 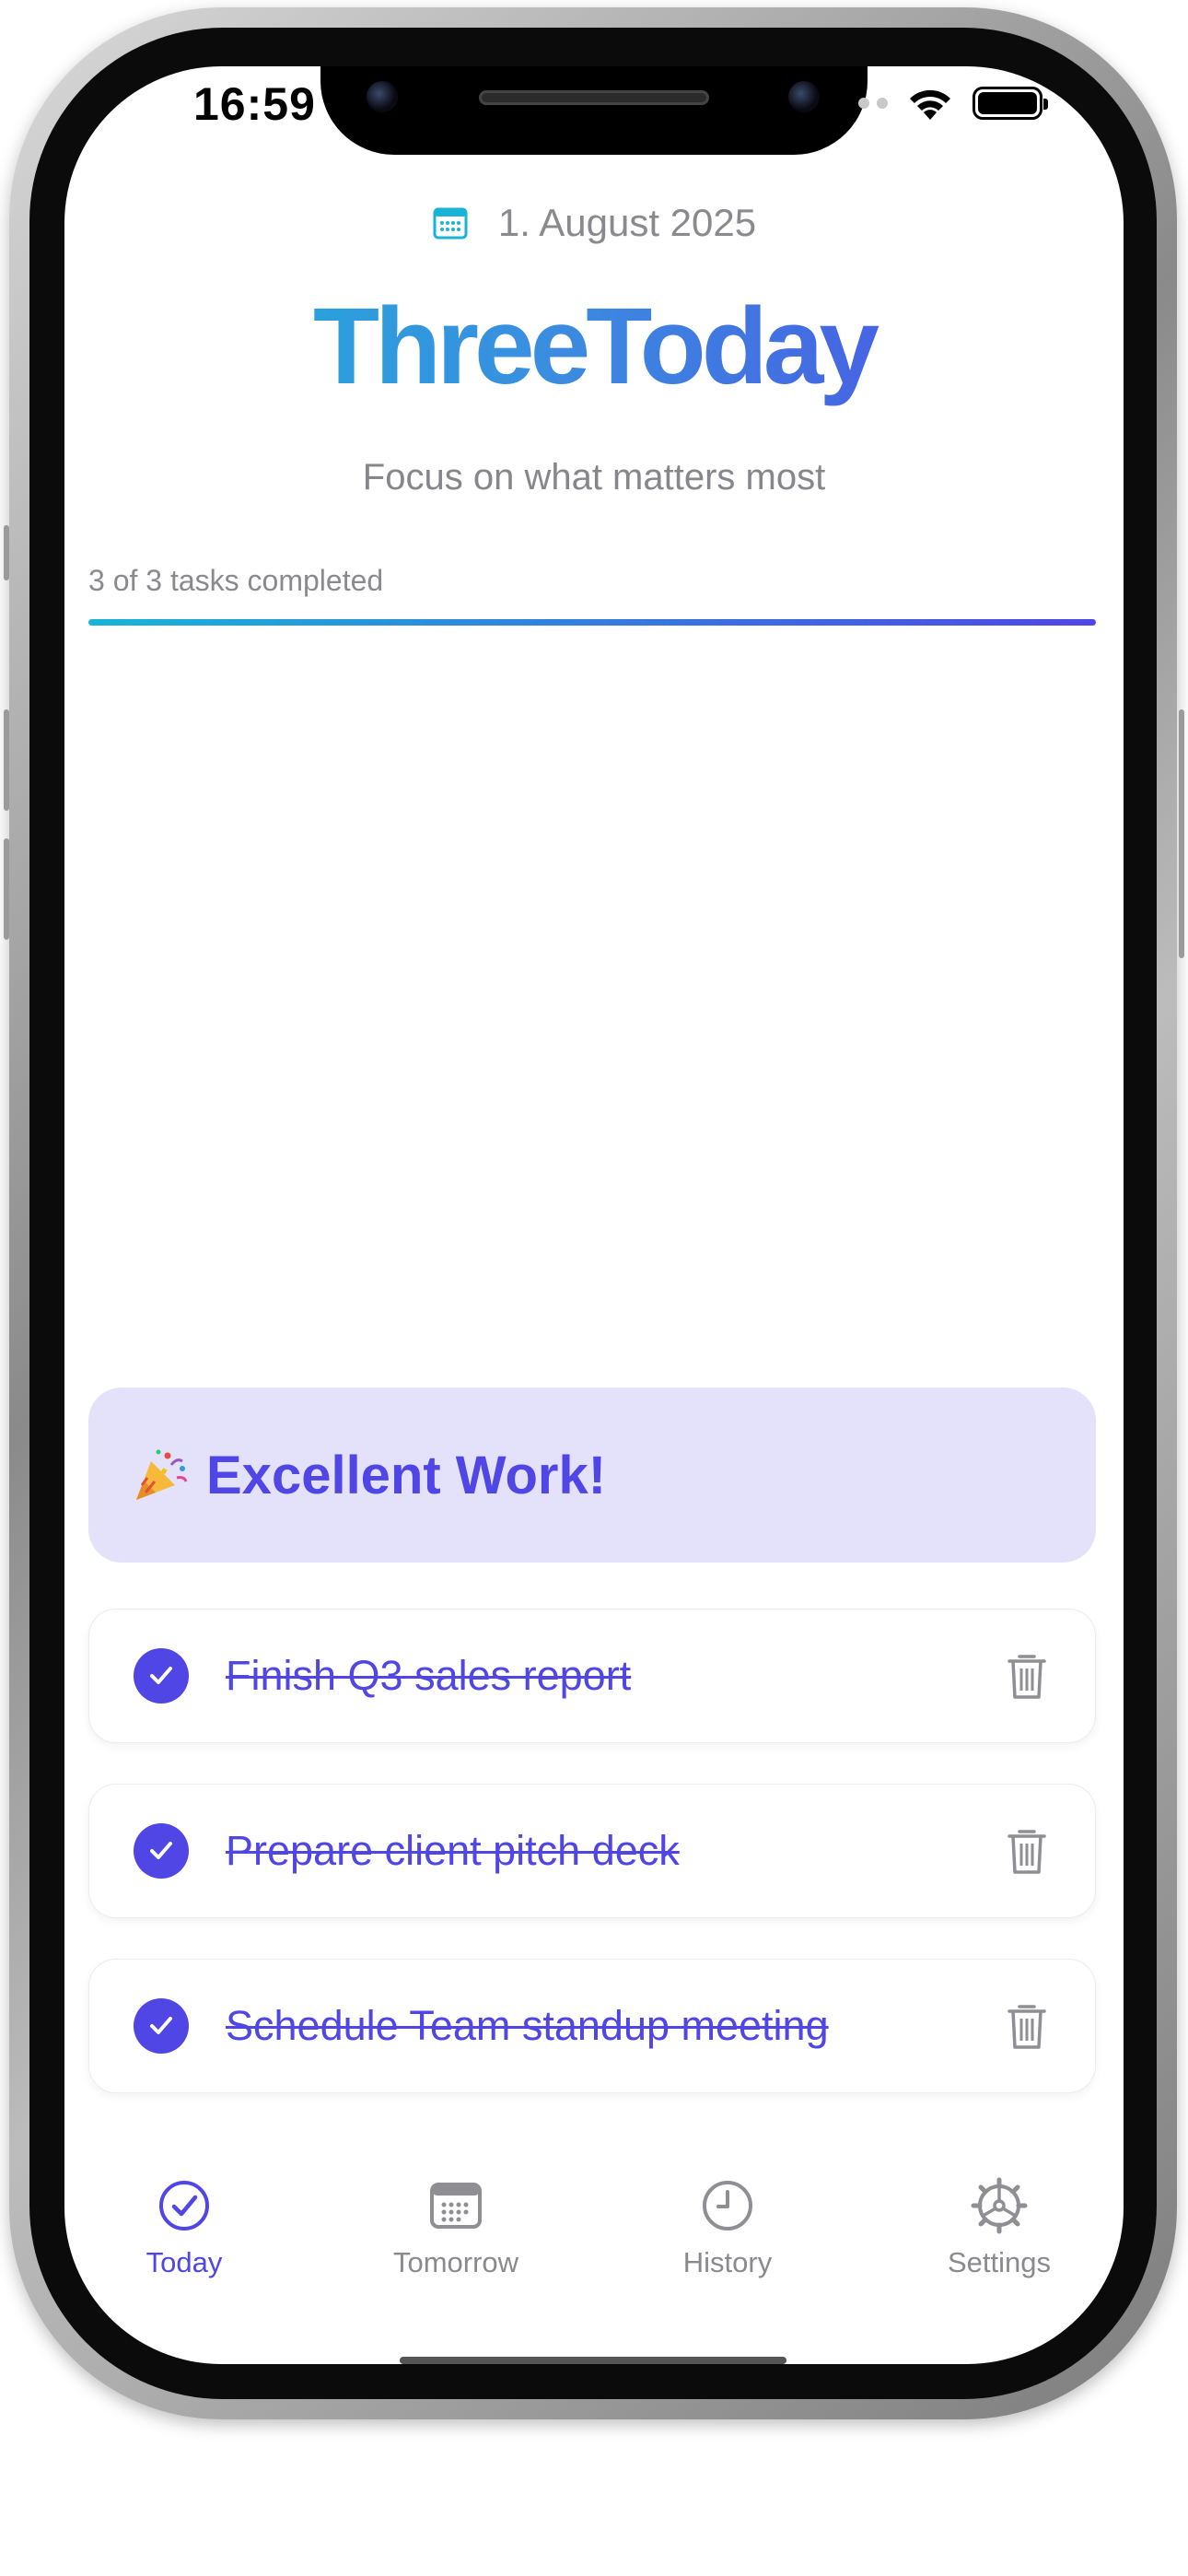 I want to click on tab-bar: Today Tomorrow History Settings, so click(x=594, y=2250).